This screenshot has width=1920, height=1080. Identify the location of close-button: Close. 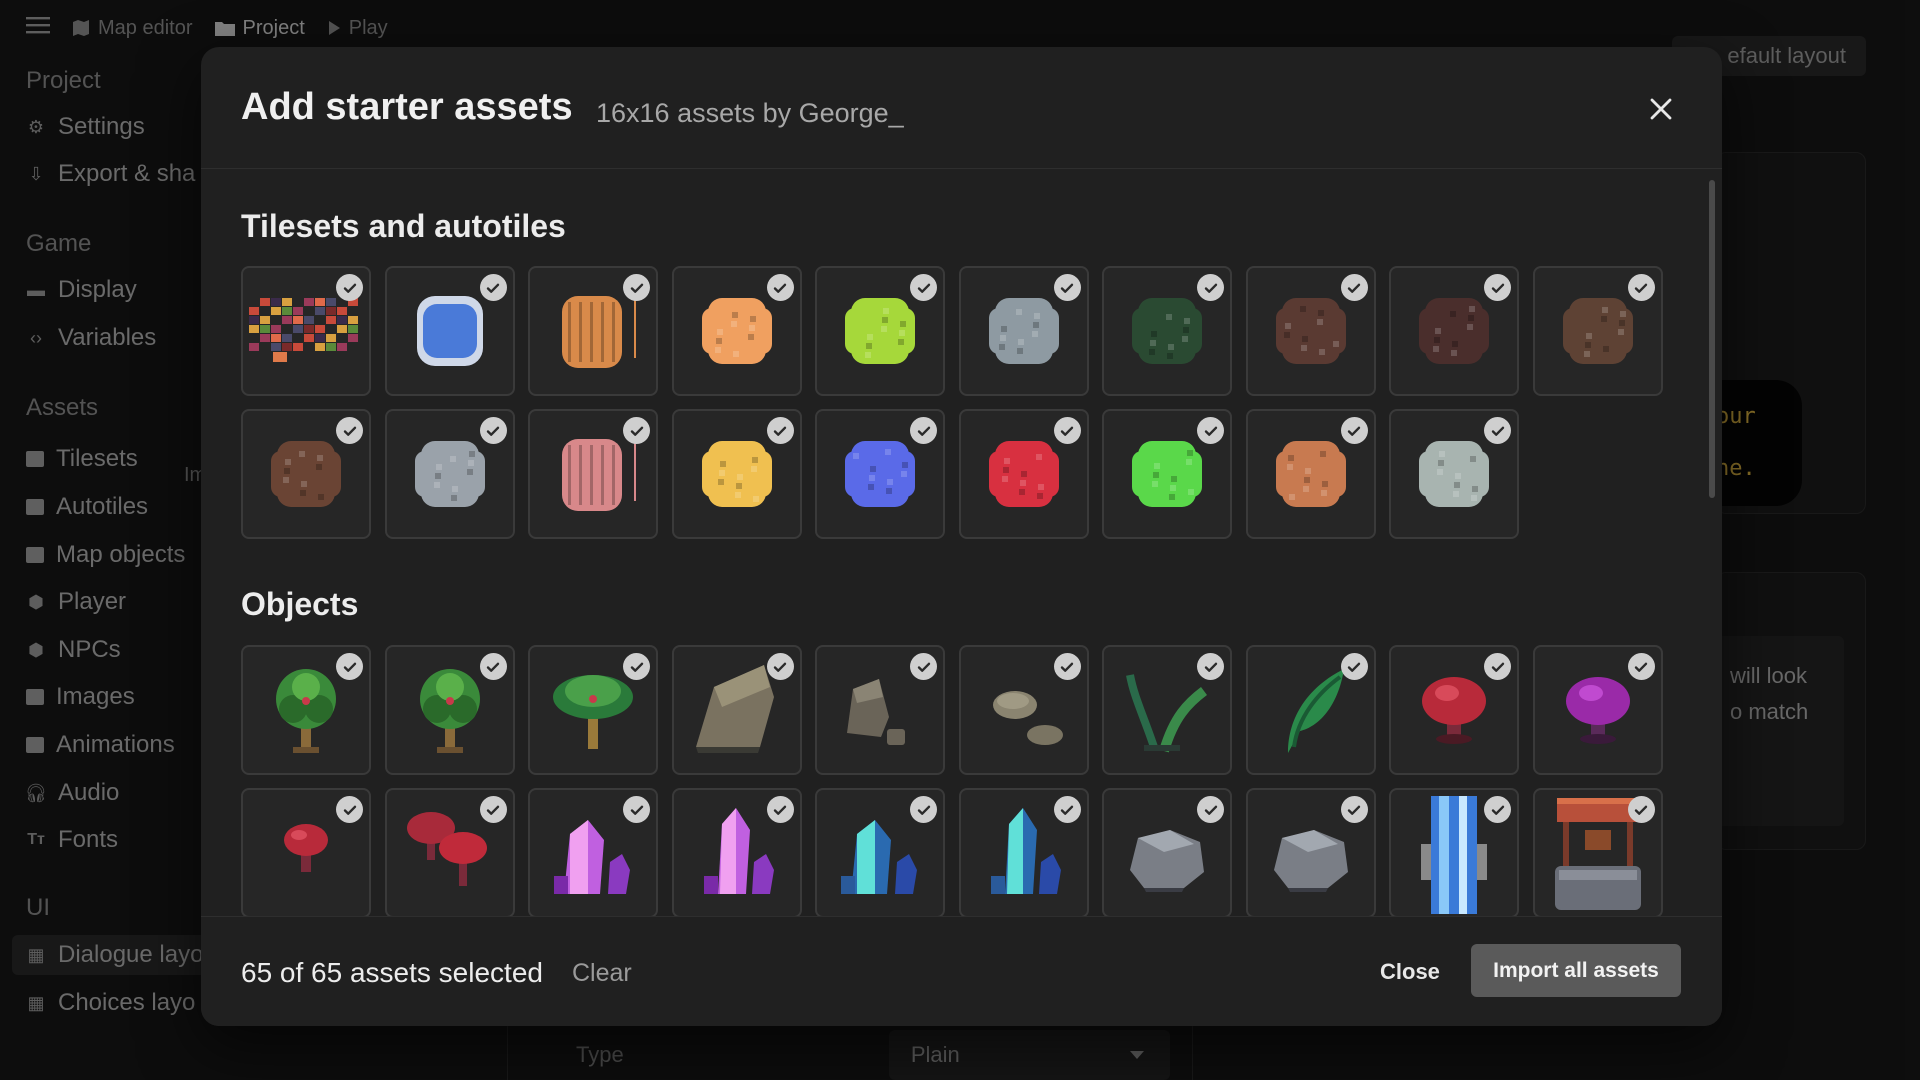
(1410, 972).